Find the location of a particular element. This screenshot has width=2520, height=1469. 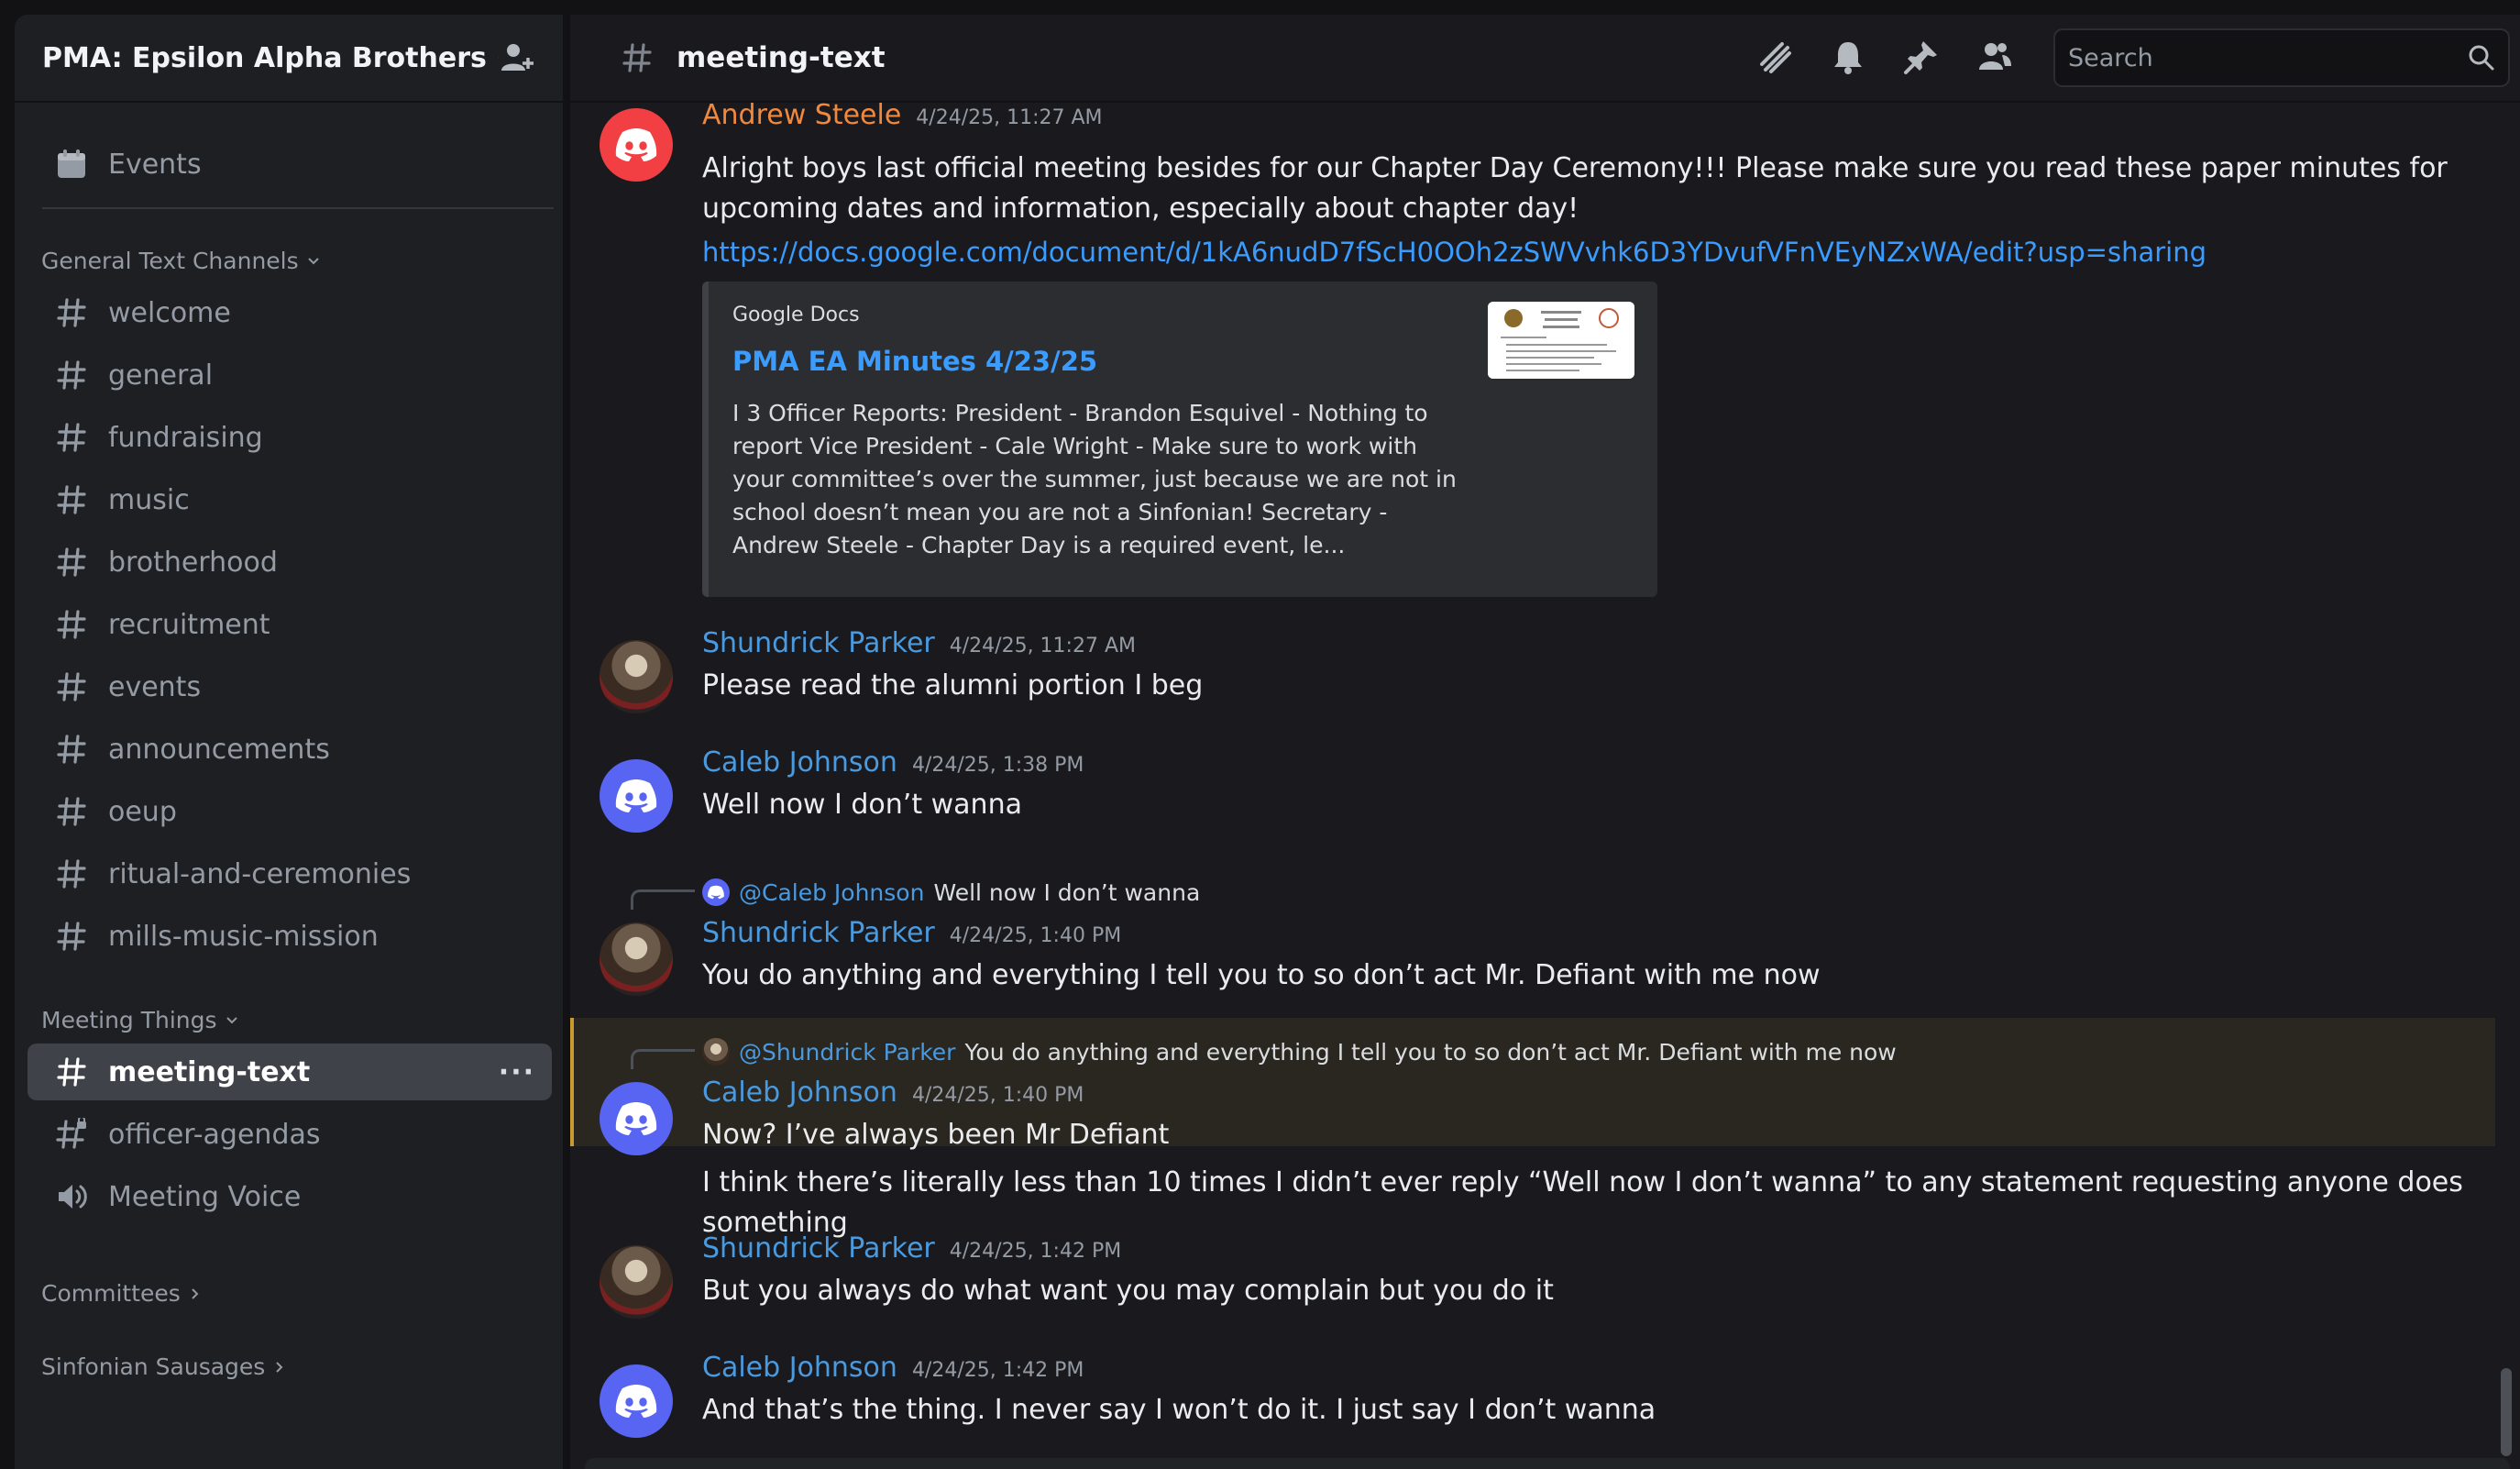

members-icon is located at coordinates (1995, 56).